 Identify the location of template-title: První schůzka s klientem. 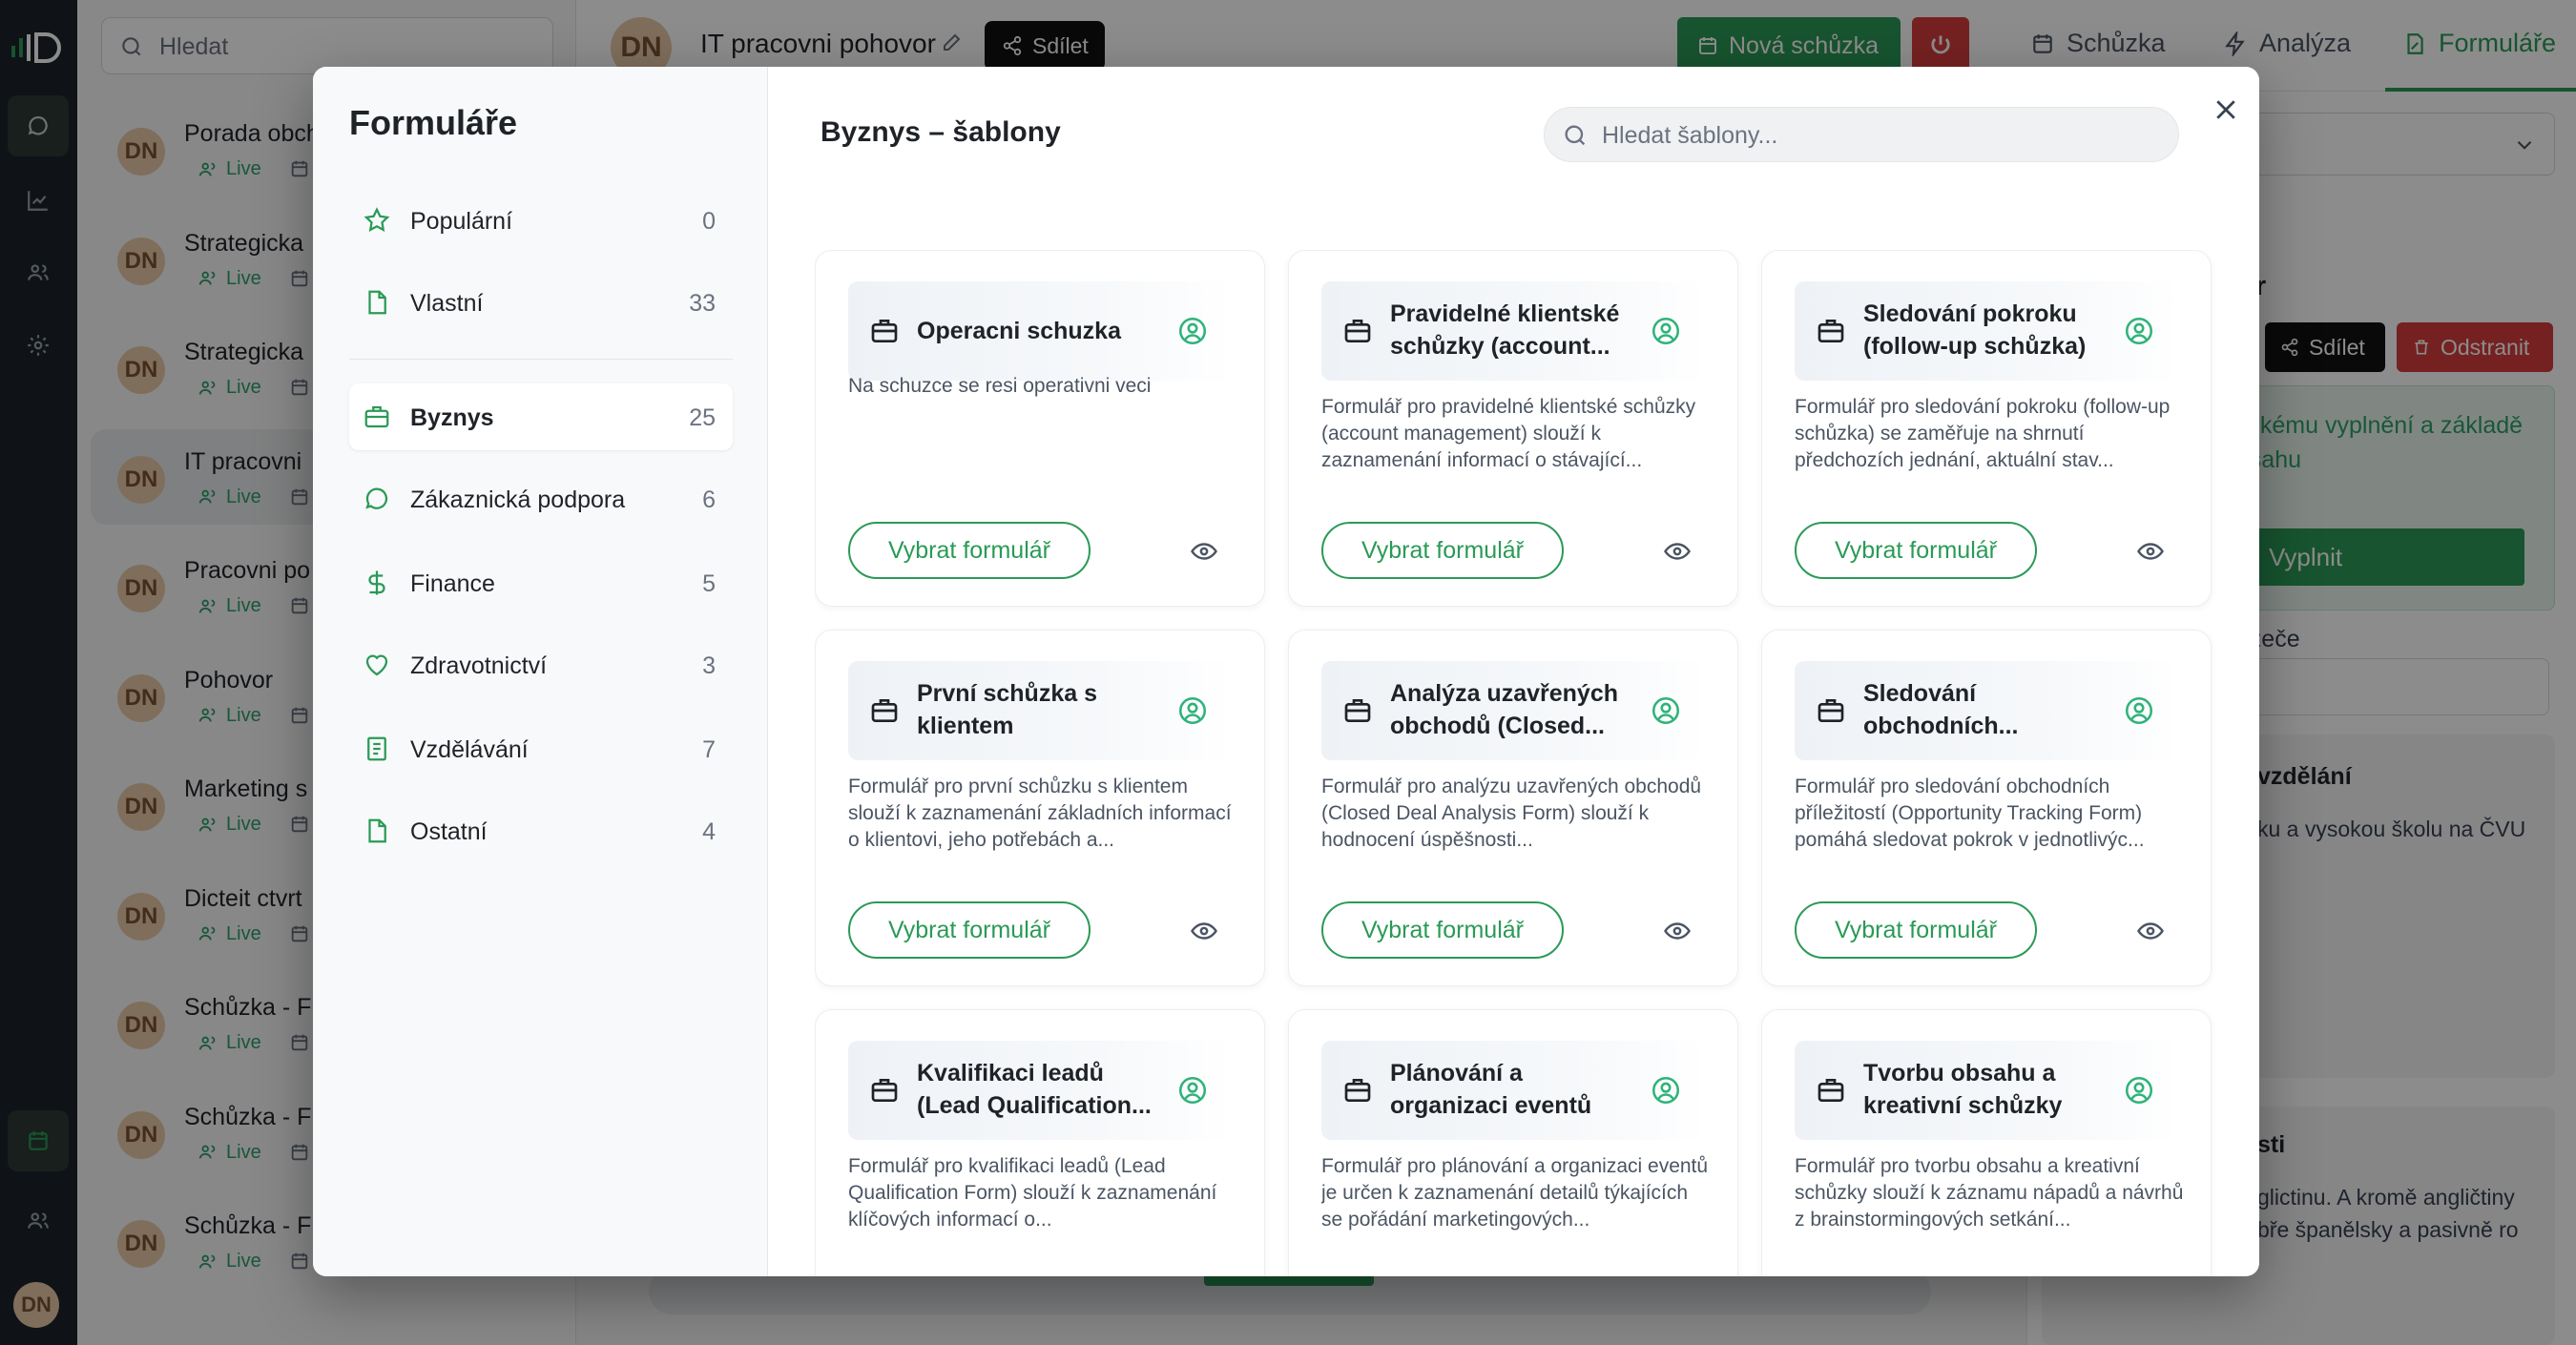
(1007, 709).